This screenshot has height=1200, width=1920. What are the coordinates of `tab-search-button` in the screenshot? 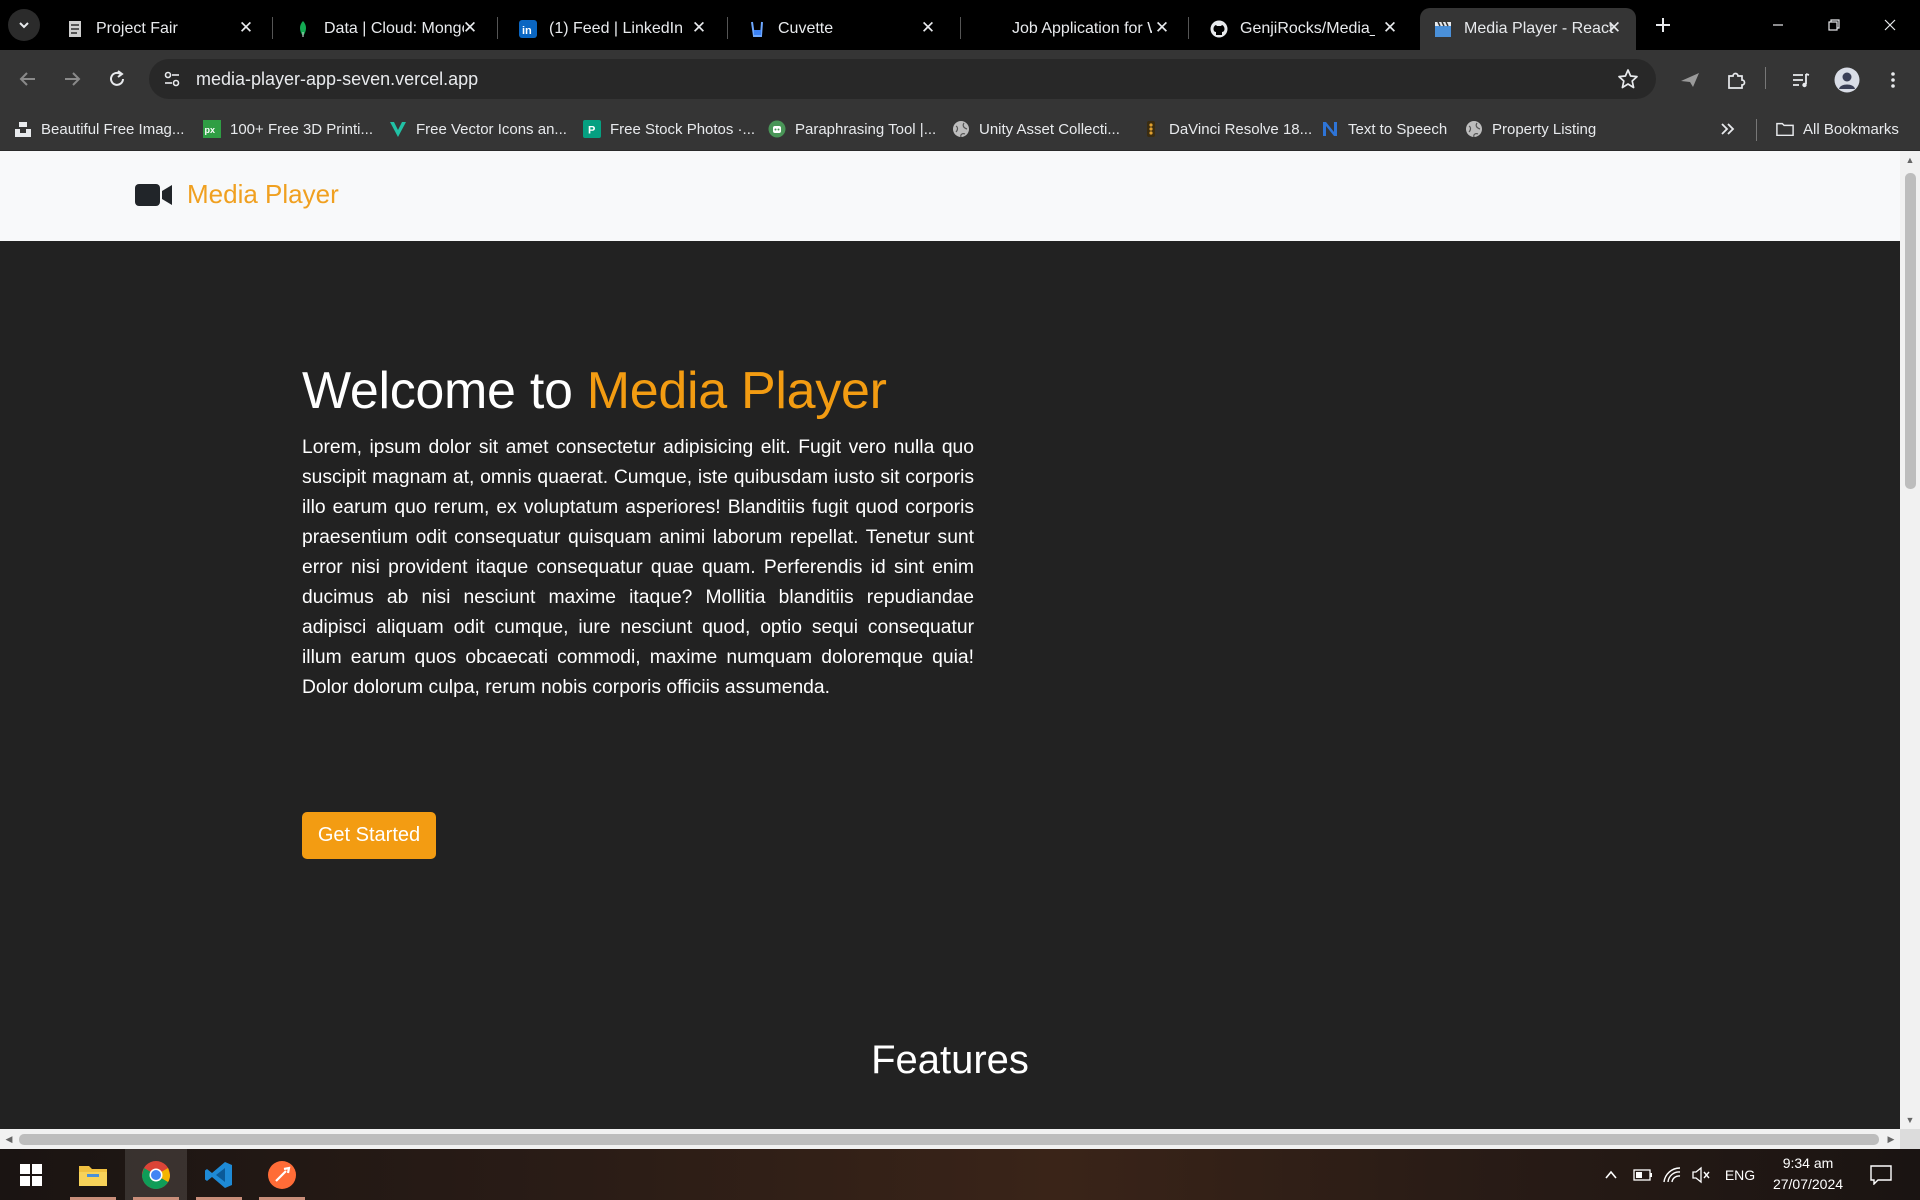 It's located at (24, 25).